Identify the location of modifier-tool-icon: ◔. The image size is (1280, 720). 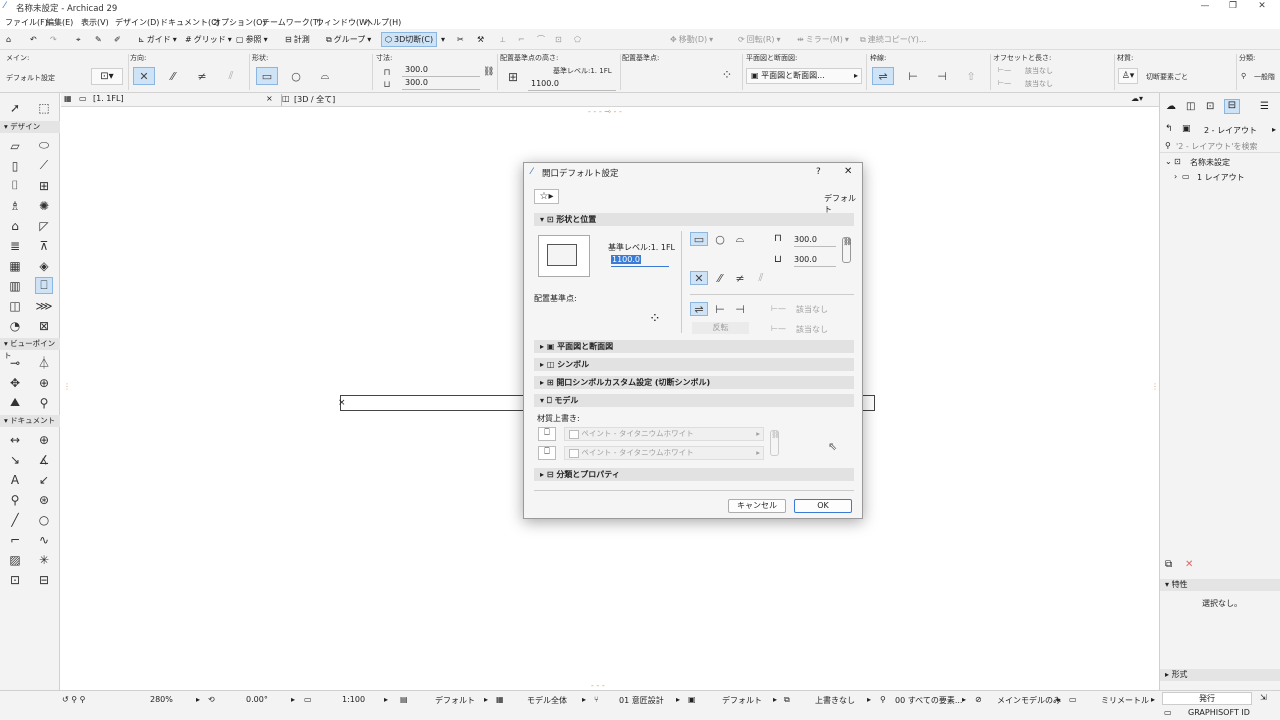
(15, 325).